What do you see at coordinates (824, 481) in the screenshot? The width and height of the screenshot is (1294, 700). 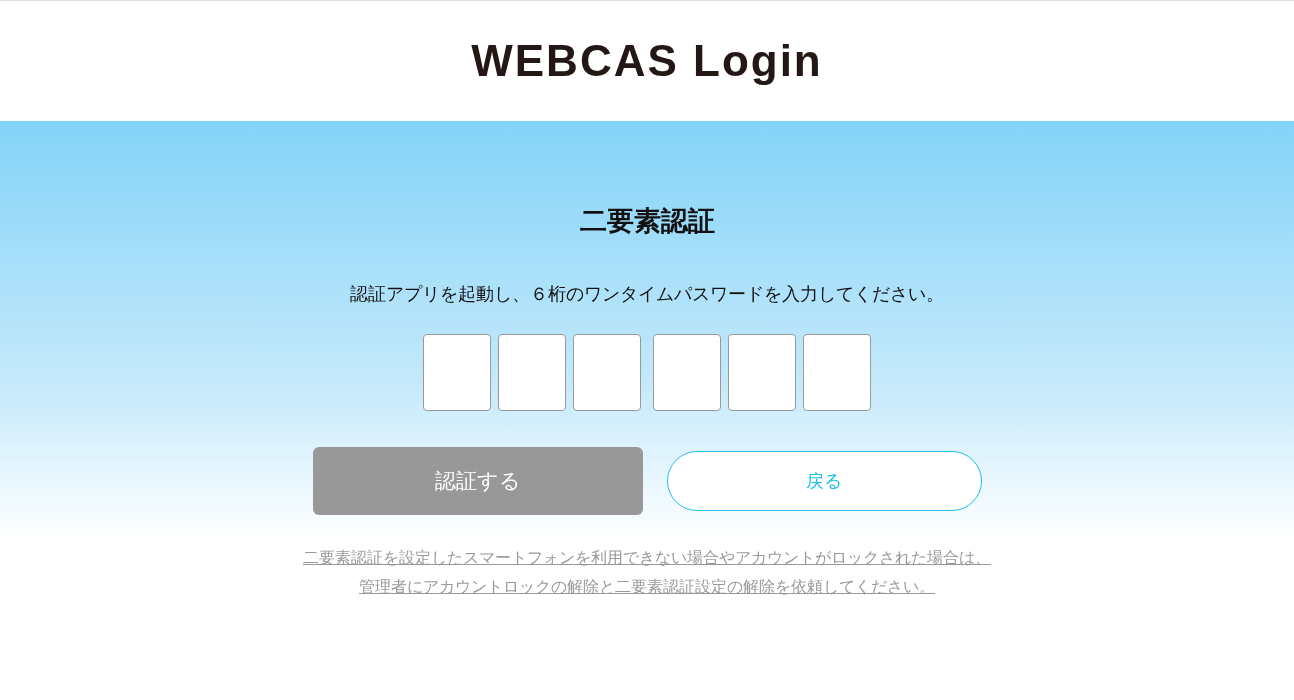 I see `back-button: 戻る` at bounding box center [824, 481].